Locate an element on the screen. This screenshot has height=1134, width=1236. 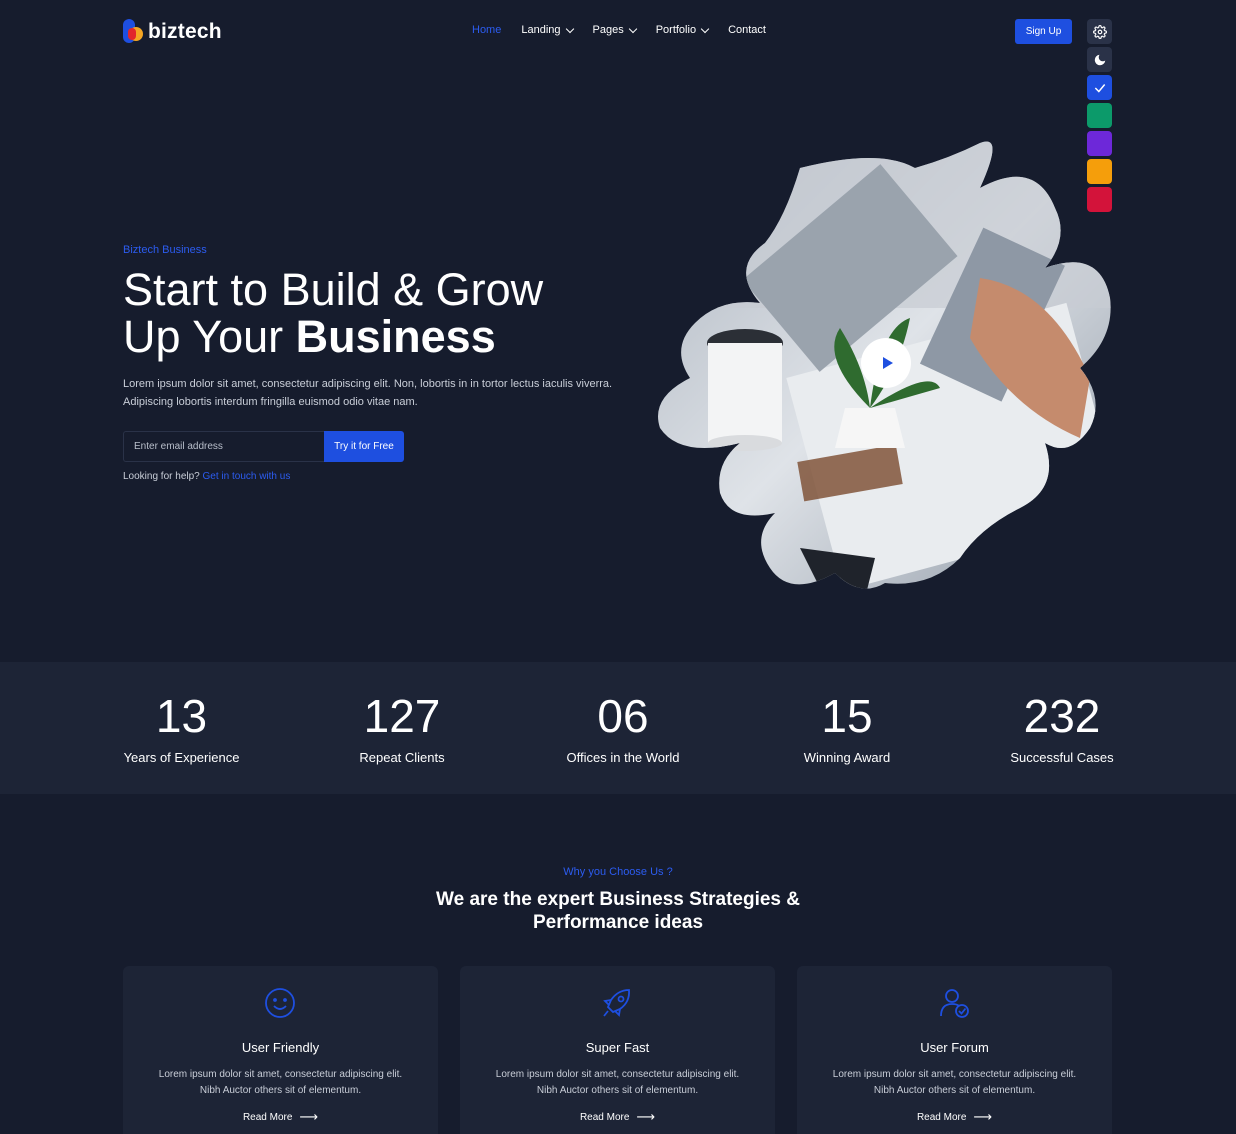
settings-button is located at coordinates (1099, 31).